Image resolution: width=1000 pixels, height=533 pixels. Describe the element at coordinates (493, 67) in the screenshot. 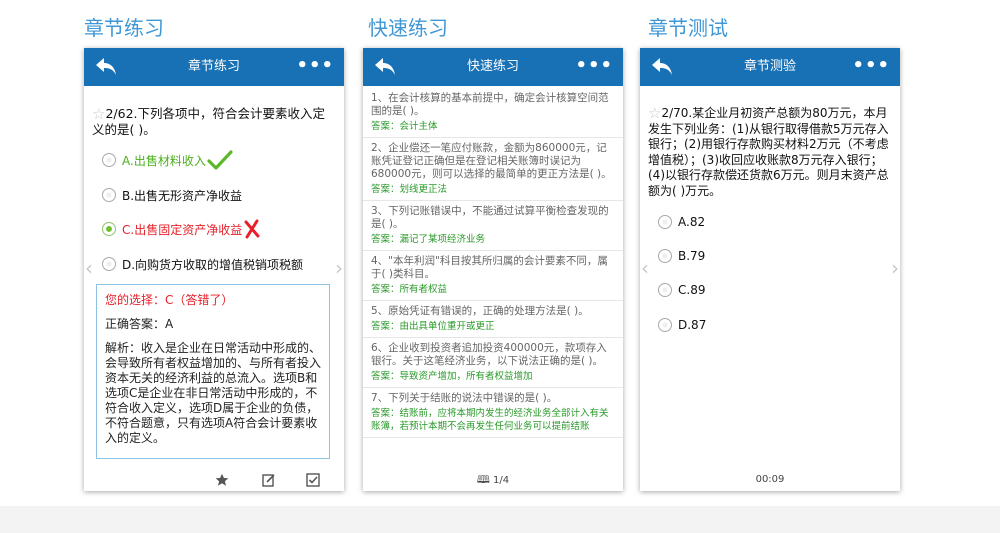

I see `app-header: 快速练习 •••` at that location.